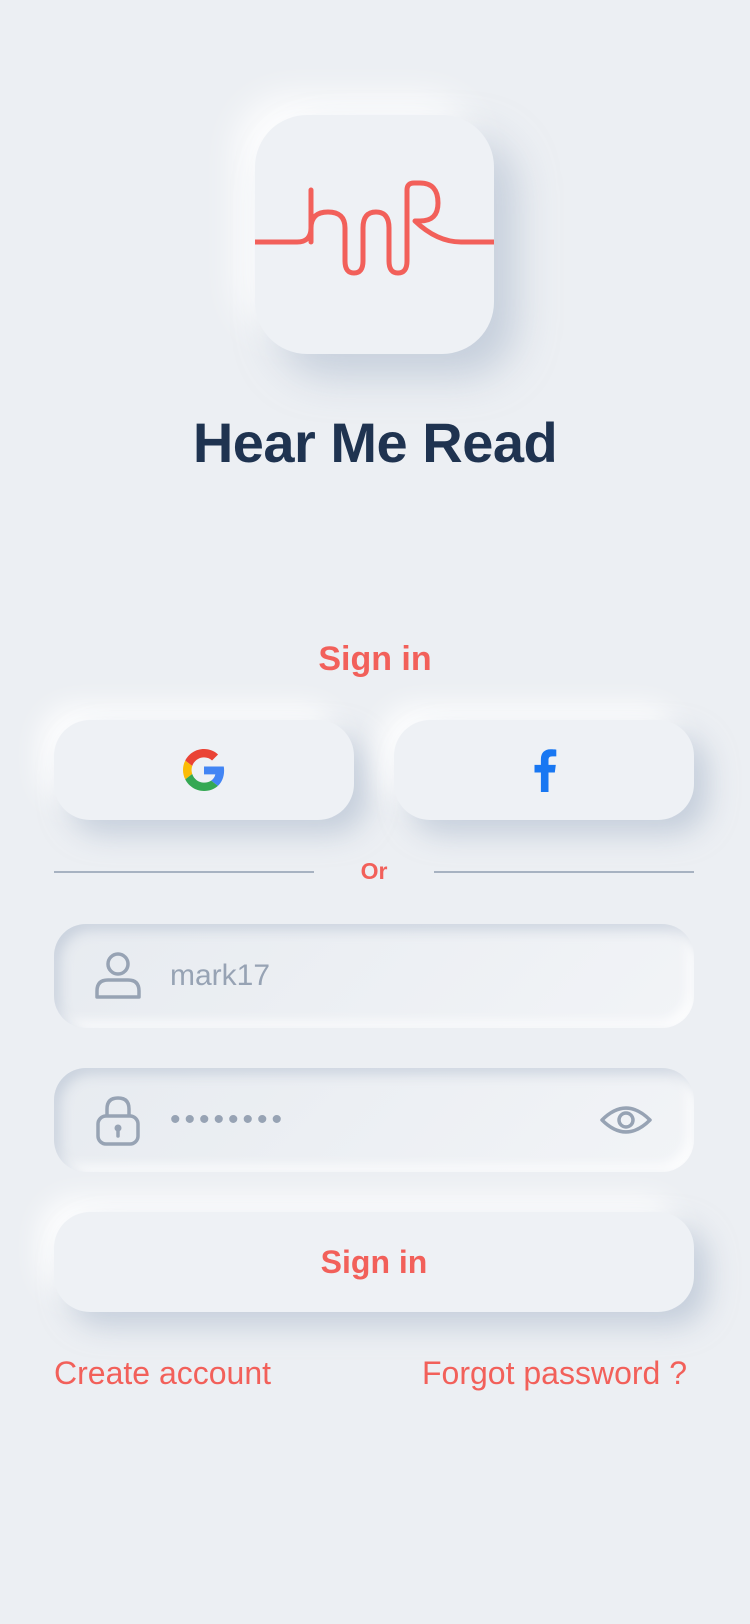  What do you see at coordinates (184, 872) in the screenshot?
I see `divider-line-left` at bounding box center [184, 872].